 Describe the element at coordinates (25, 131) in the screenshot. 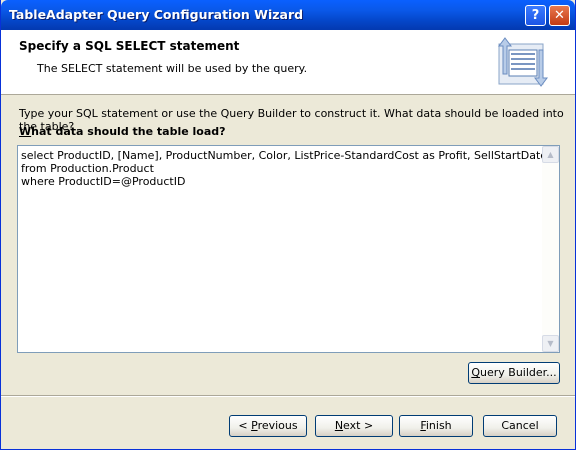

I see `table-load-label-accel: W` at that location.